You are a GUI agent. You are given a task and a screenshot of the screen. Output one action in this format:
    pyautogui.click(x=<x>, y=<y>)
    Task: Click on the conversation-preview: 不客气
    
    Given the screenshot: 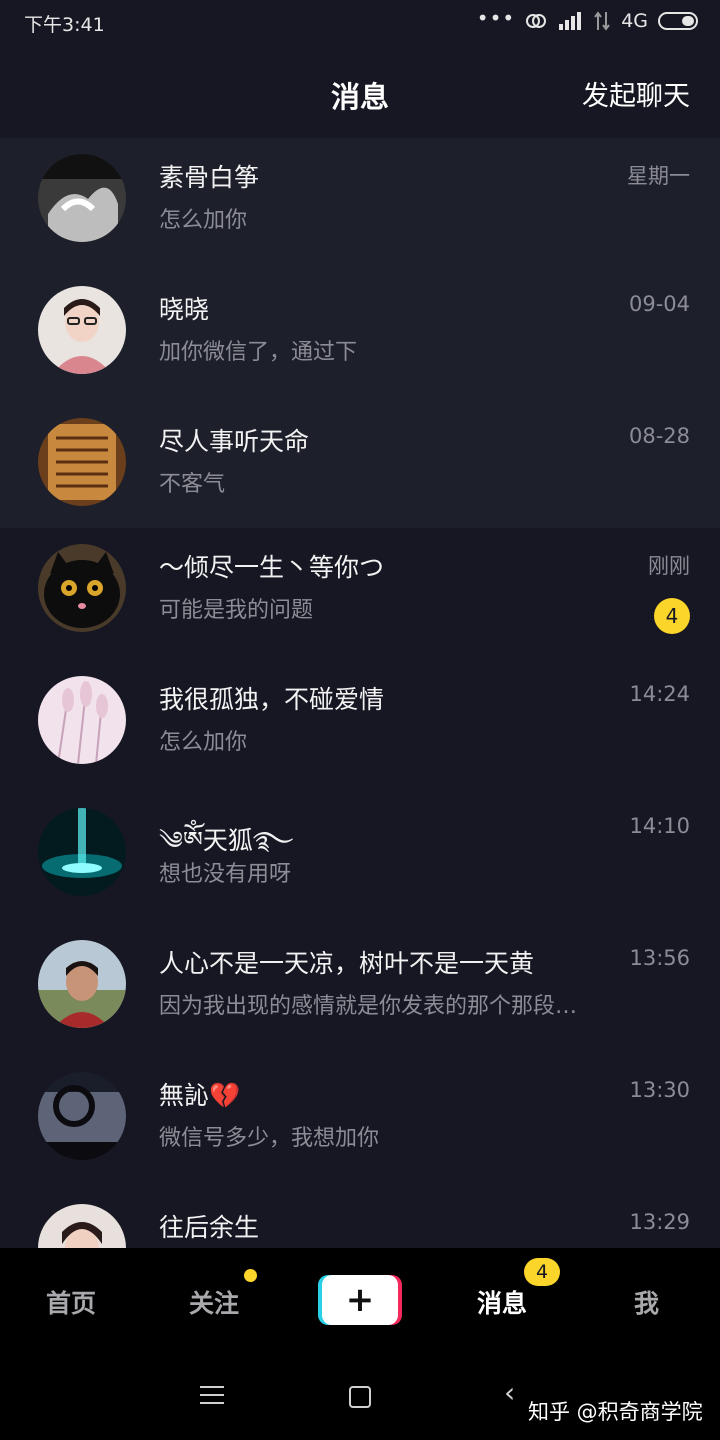 What is the action you would take?
    pyautogui.click(x=192, y=484)
    